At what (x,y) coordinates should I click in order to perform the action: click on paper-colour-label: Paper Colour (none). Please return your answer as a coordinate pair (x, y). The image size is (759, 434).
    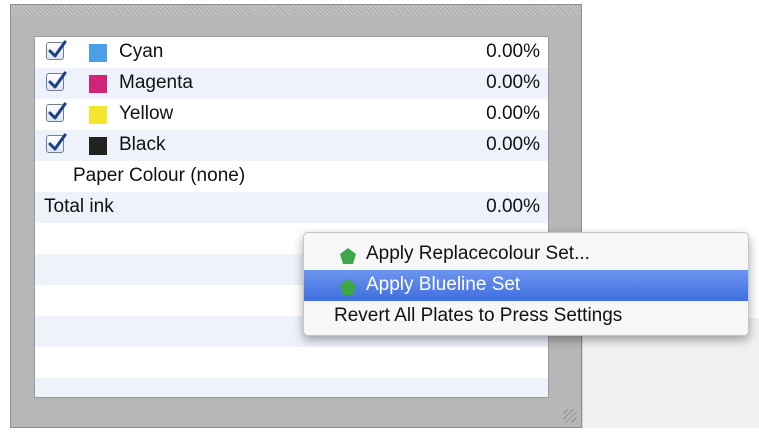
    Looking at the image, I should click on (159, 175).